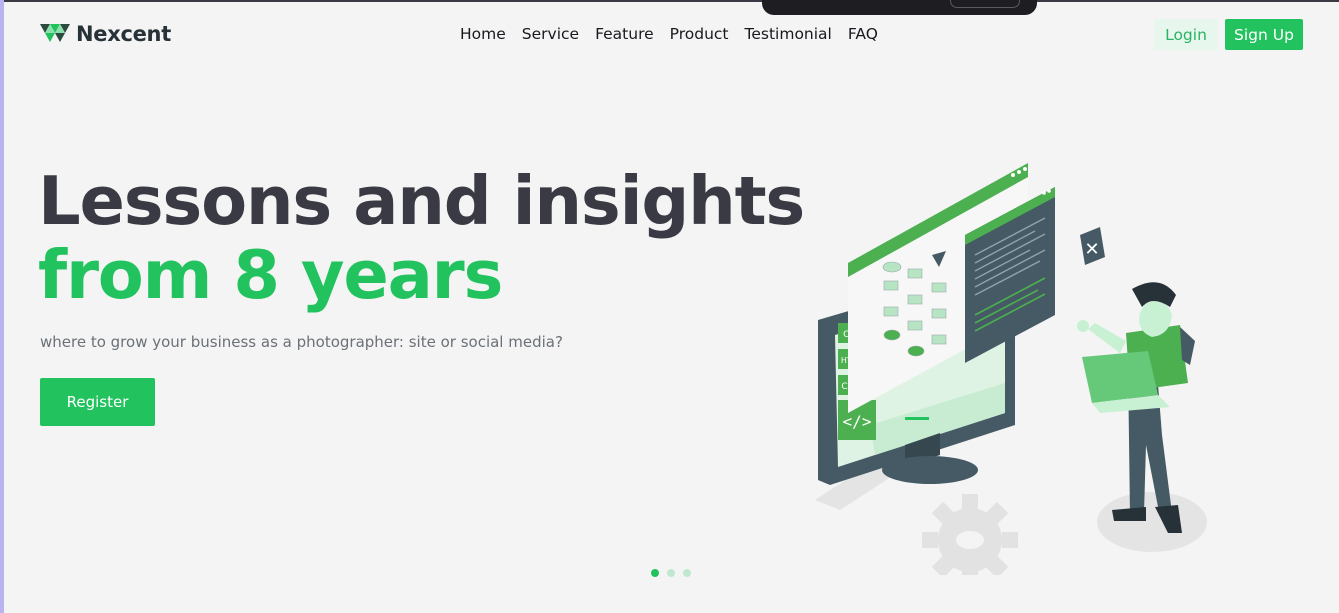  Describe the element at coordinates (55, 33) in the screenshot. I see `logo-icon` at that location.